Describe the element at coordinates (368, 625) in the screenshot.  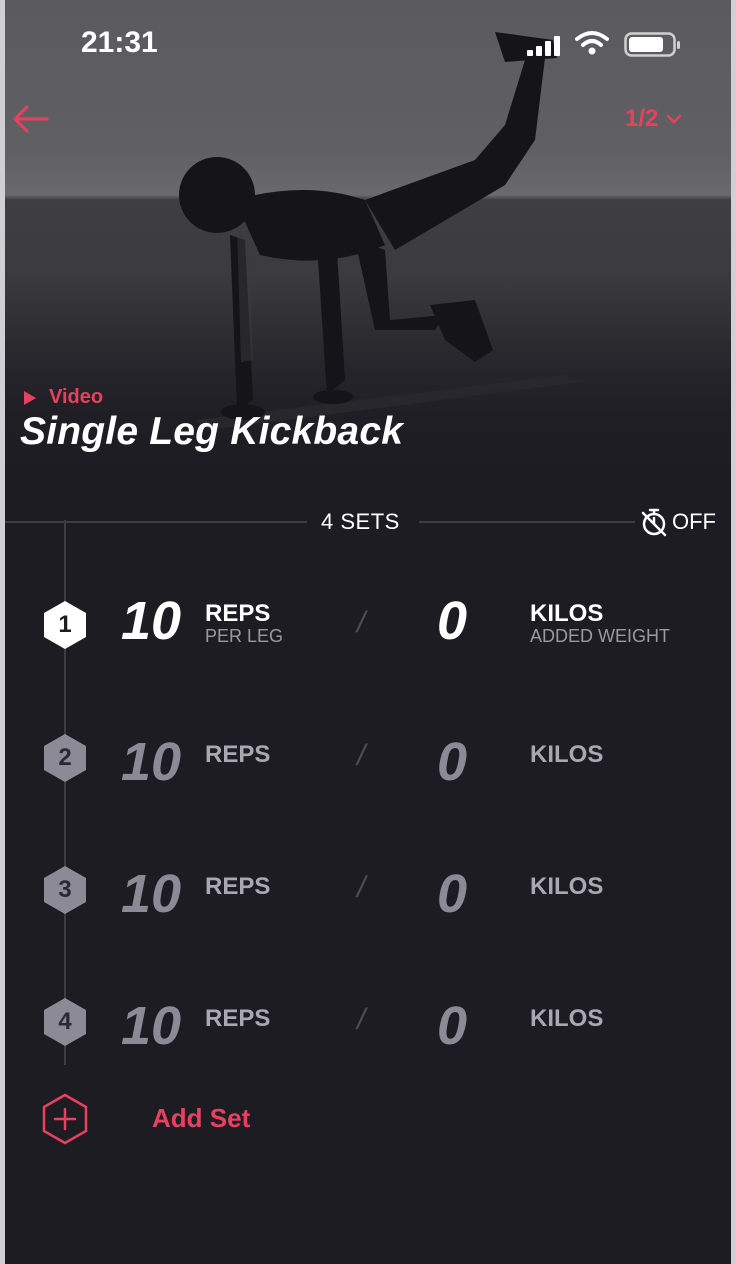
I see `set-row: 1 10 REPS PER LEG / 0 KILOS ADDED WEIGHT` at that location.